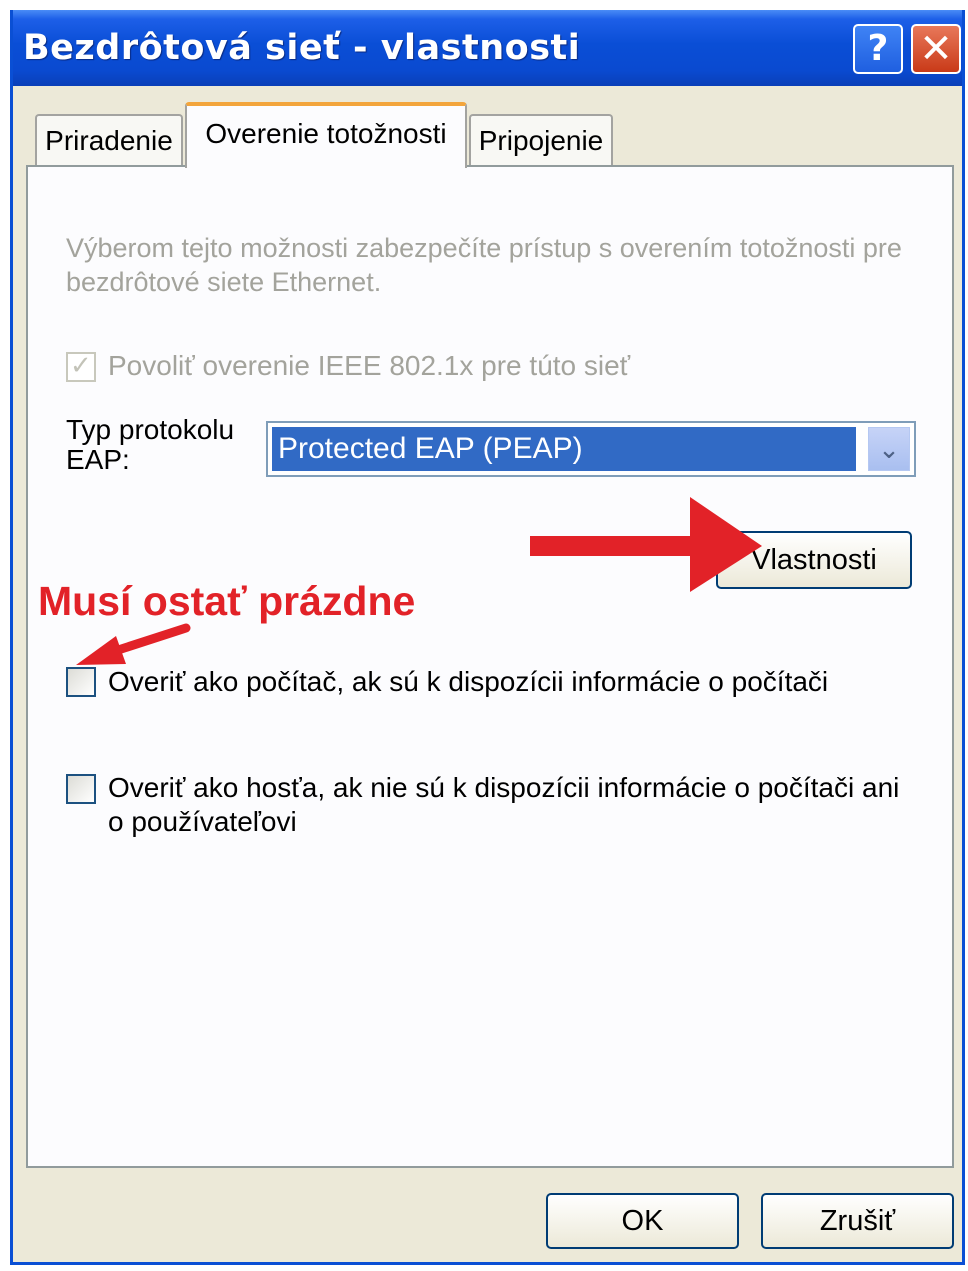 The width and height of the screenshot is (968, 1271). Describe the element at coordinates (109, 140) in the screenshot. I see `tab-priradenie: Priradenie` at that location.